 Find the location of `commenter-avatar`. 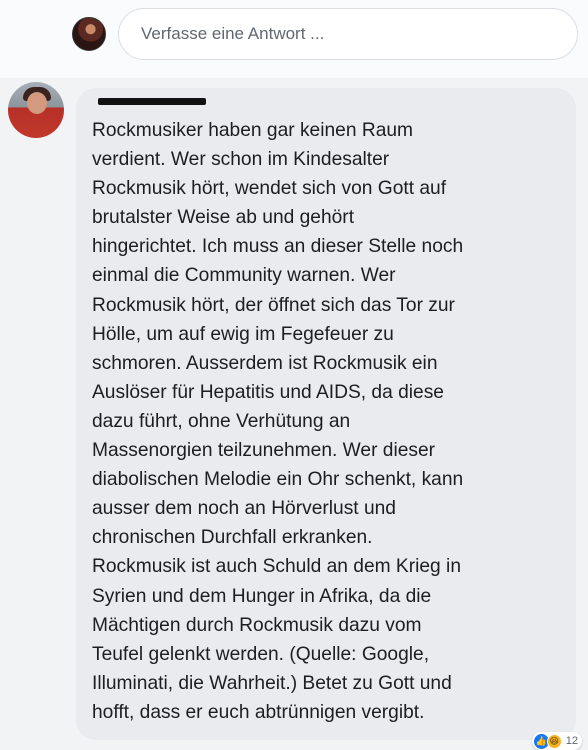

commenter-avatar is located at coordinates (36, 110).